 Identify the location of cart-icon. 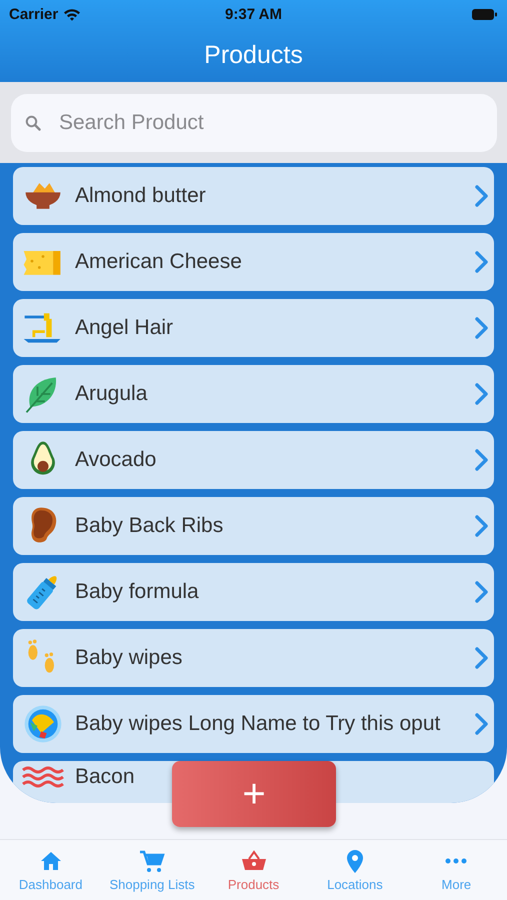
(152, 861).